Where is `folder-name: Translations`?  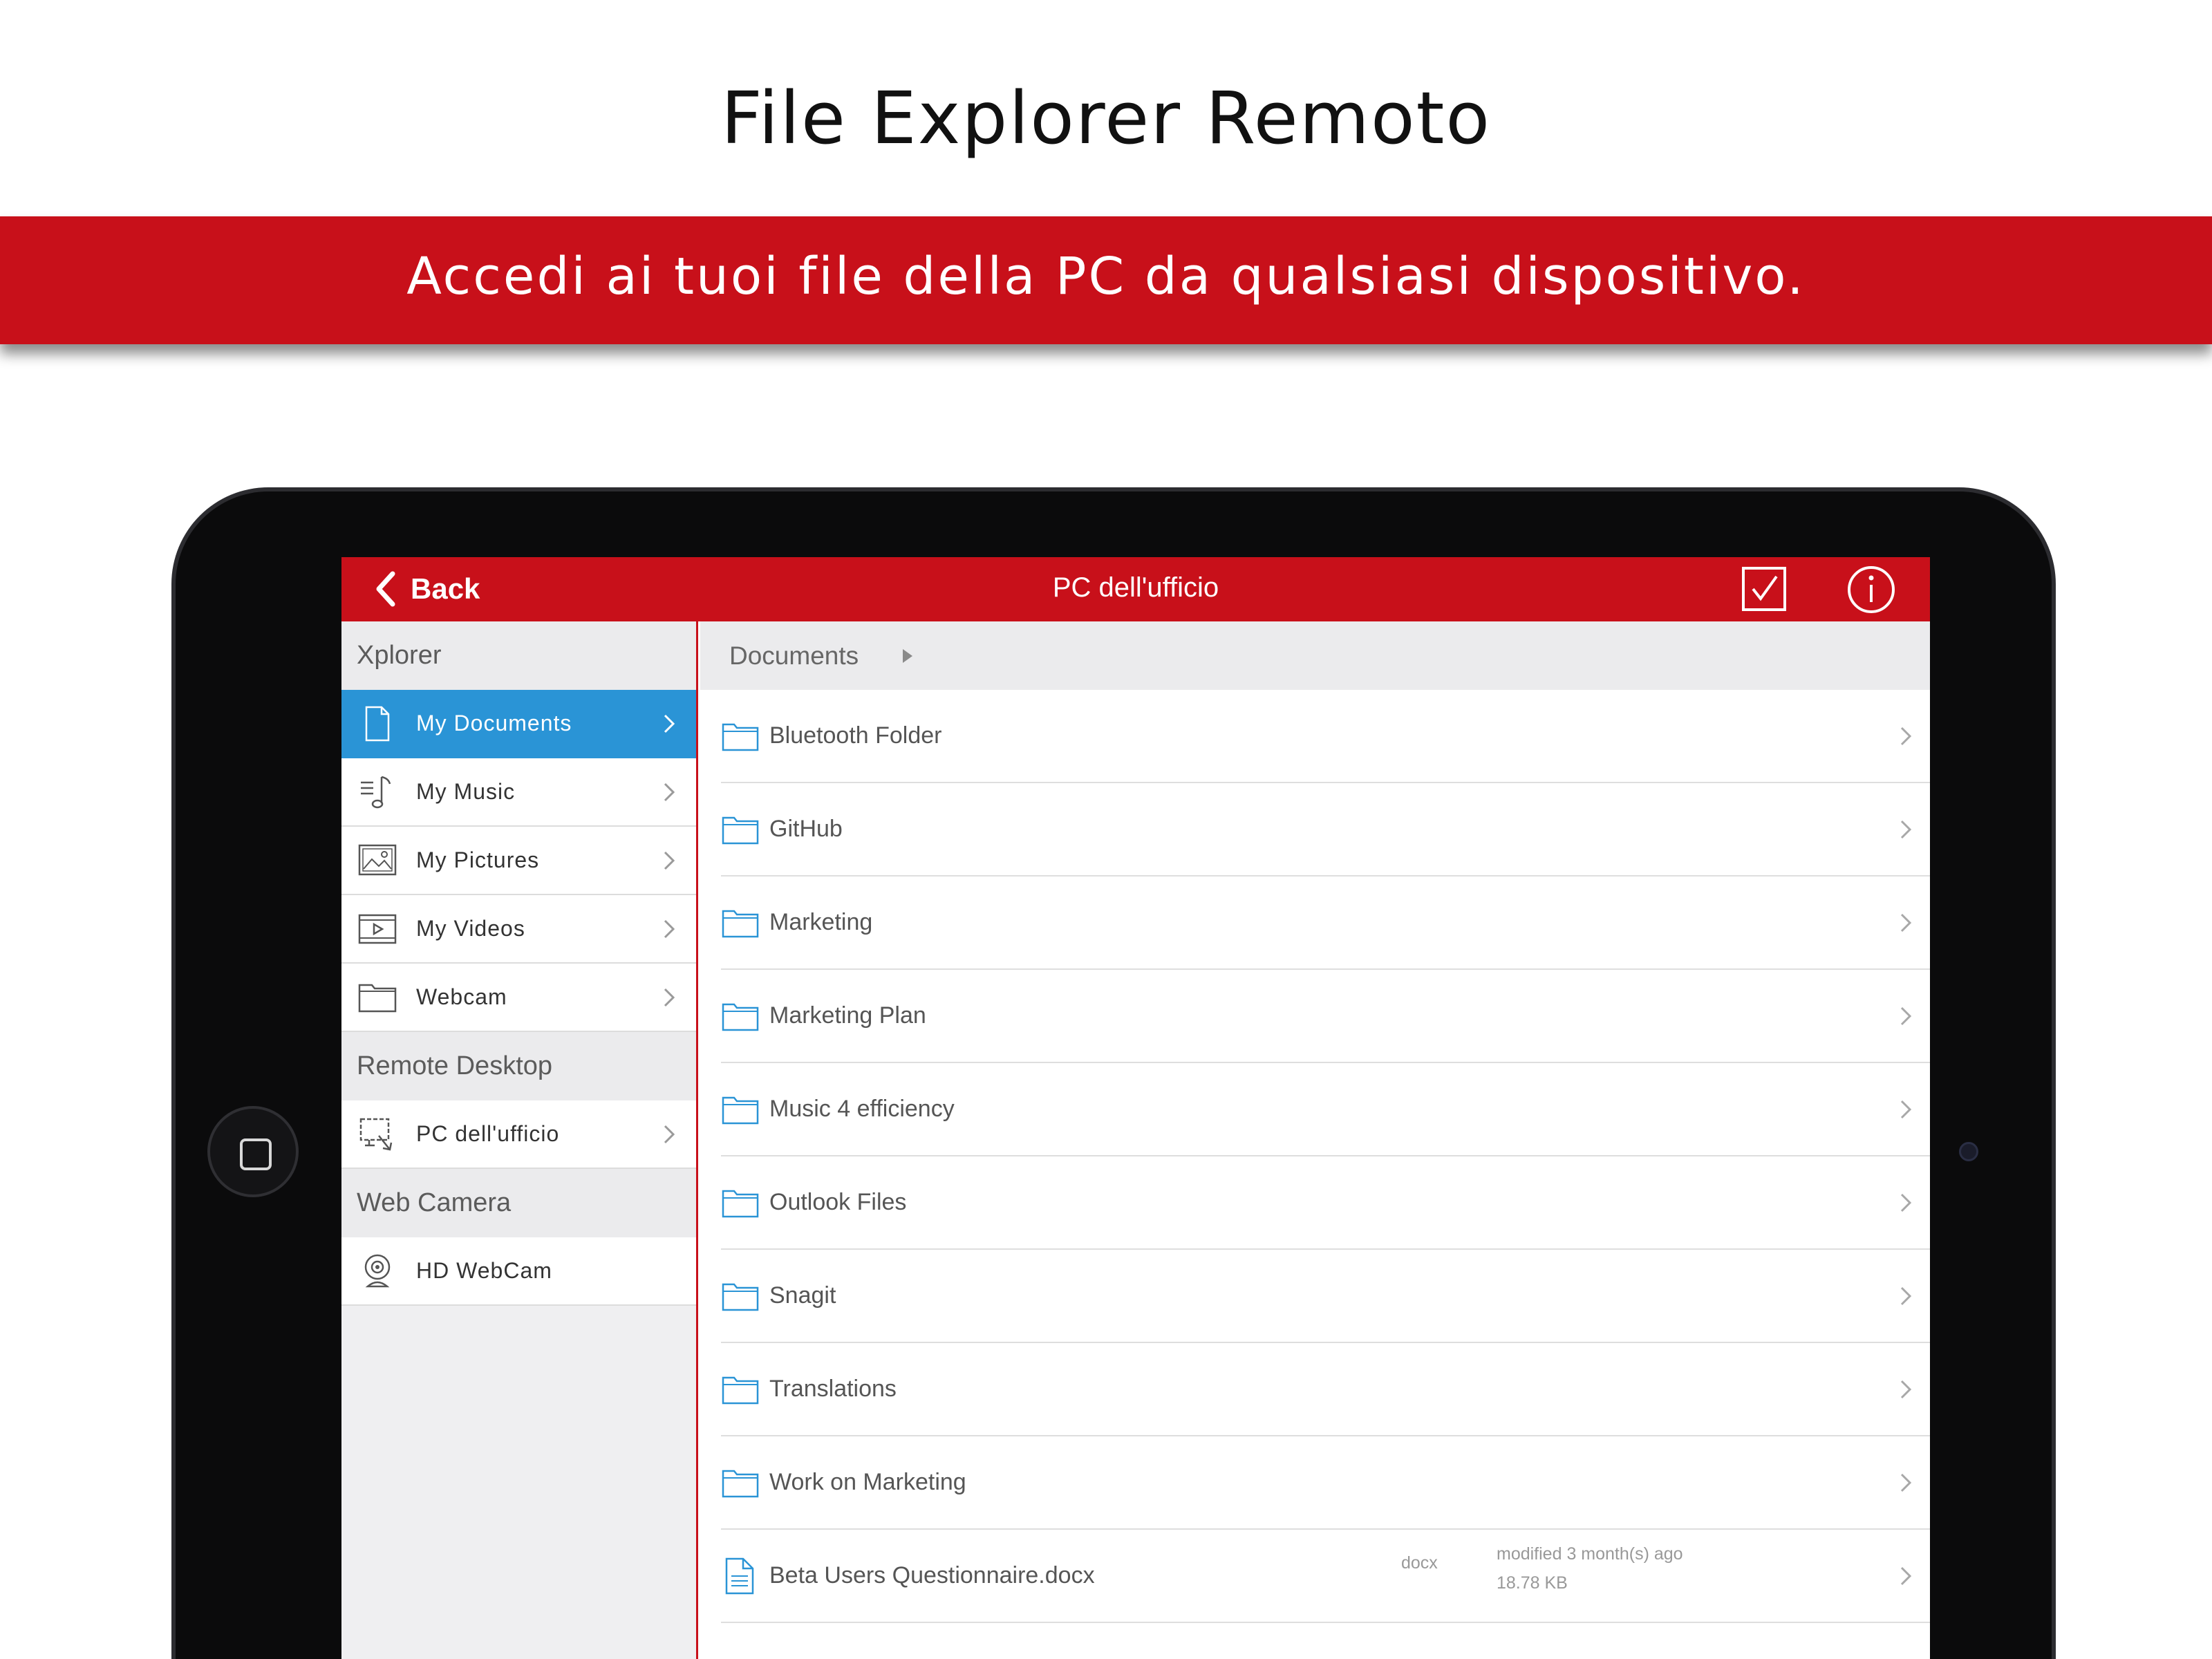 folder-name: Translations is located at coordinates (833, 1389).